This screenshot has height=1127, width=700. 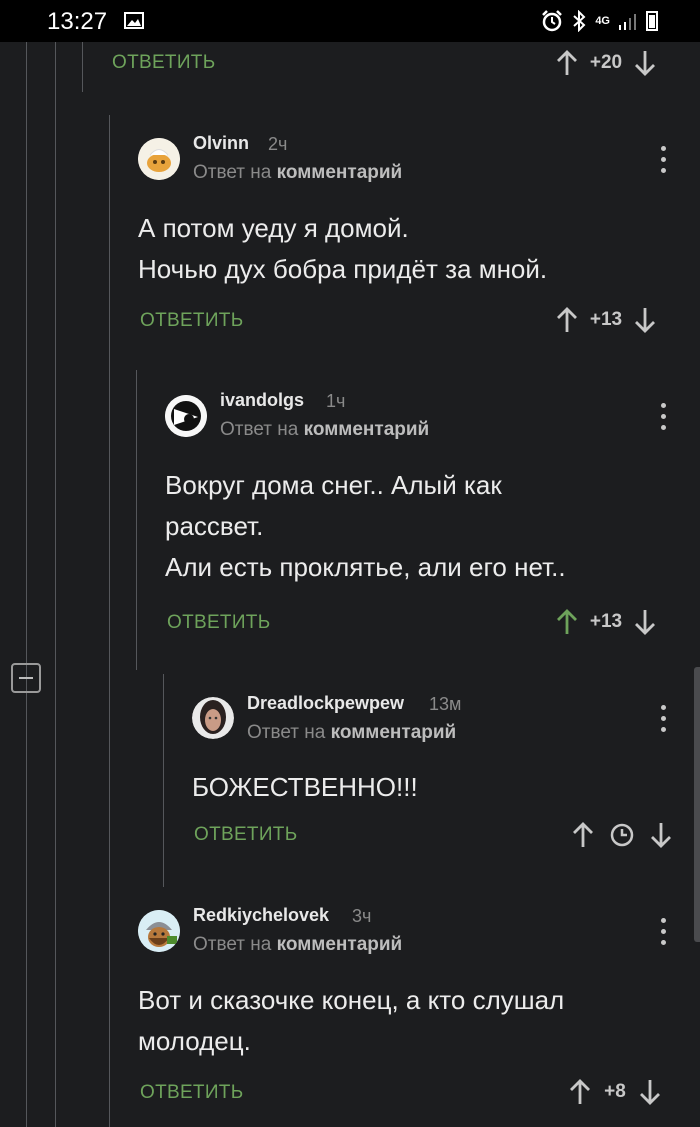 What do you see at coordinates (445, 704) in the screenshot?
I see `comment-time: 13м` at bounding box center [445, 704].